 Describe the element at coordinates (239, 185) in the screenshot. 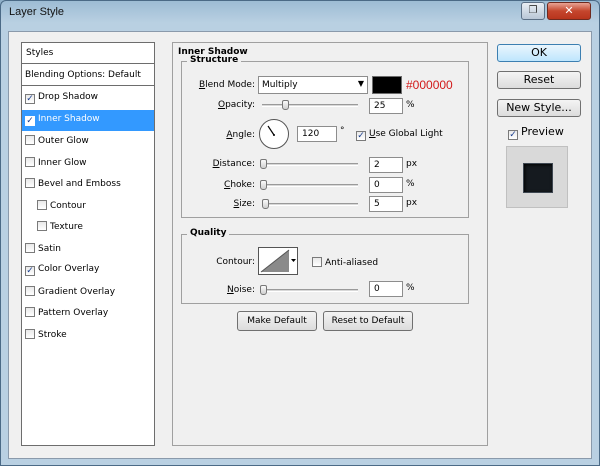

I see `choke-label: Choke:` at that location.